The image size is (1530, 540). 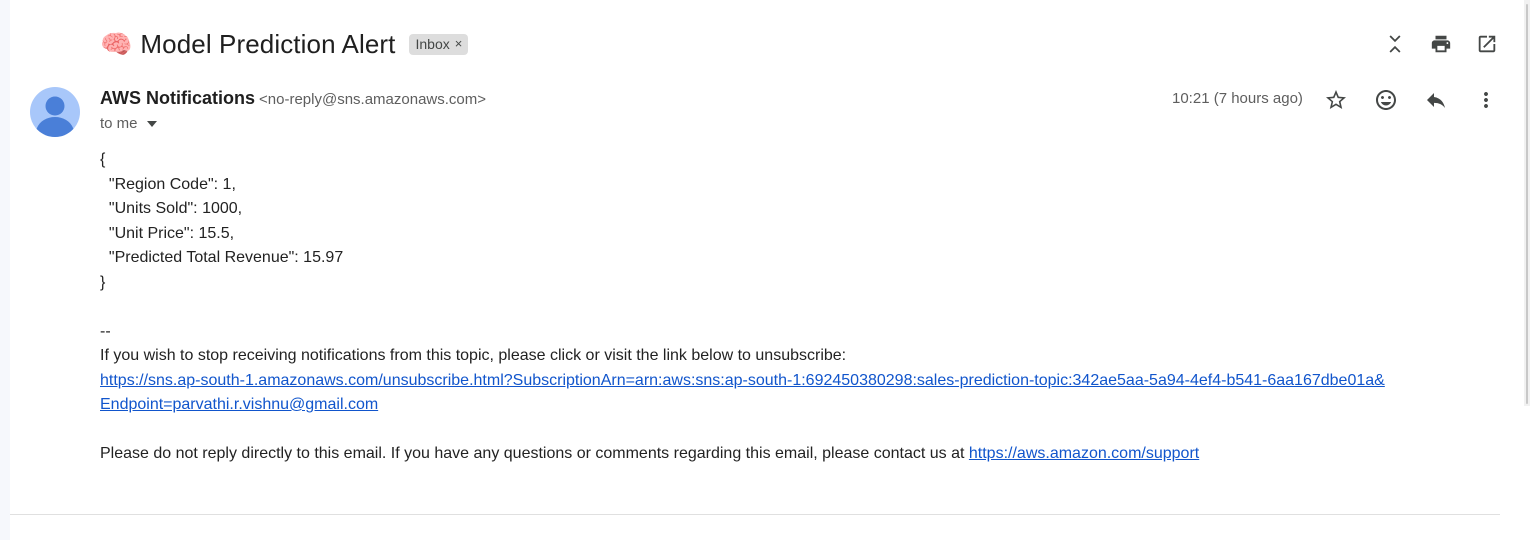 What do you see at coordinates (151, 123) in the screenshot?
I see `show-details-caret-icon` at bounding box center [151, 123].